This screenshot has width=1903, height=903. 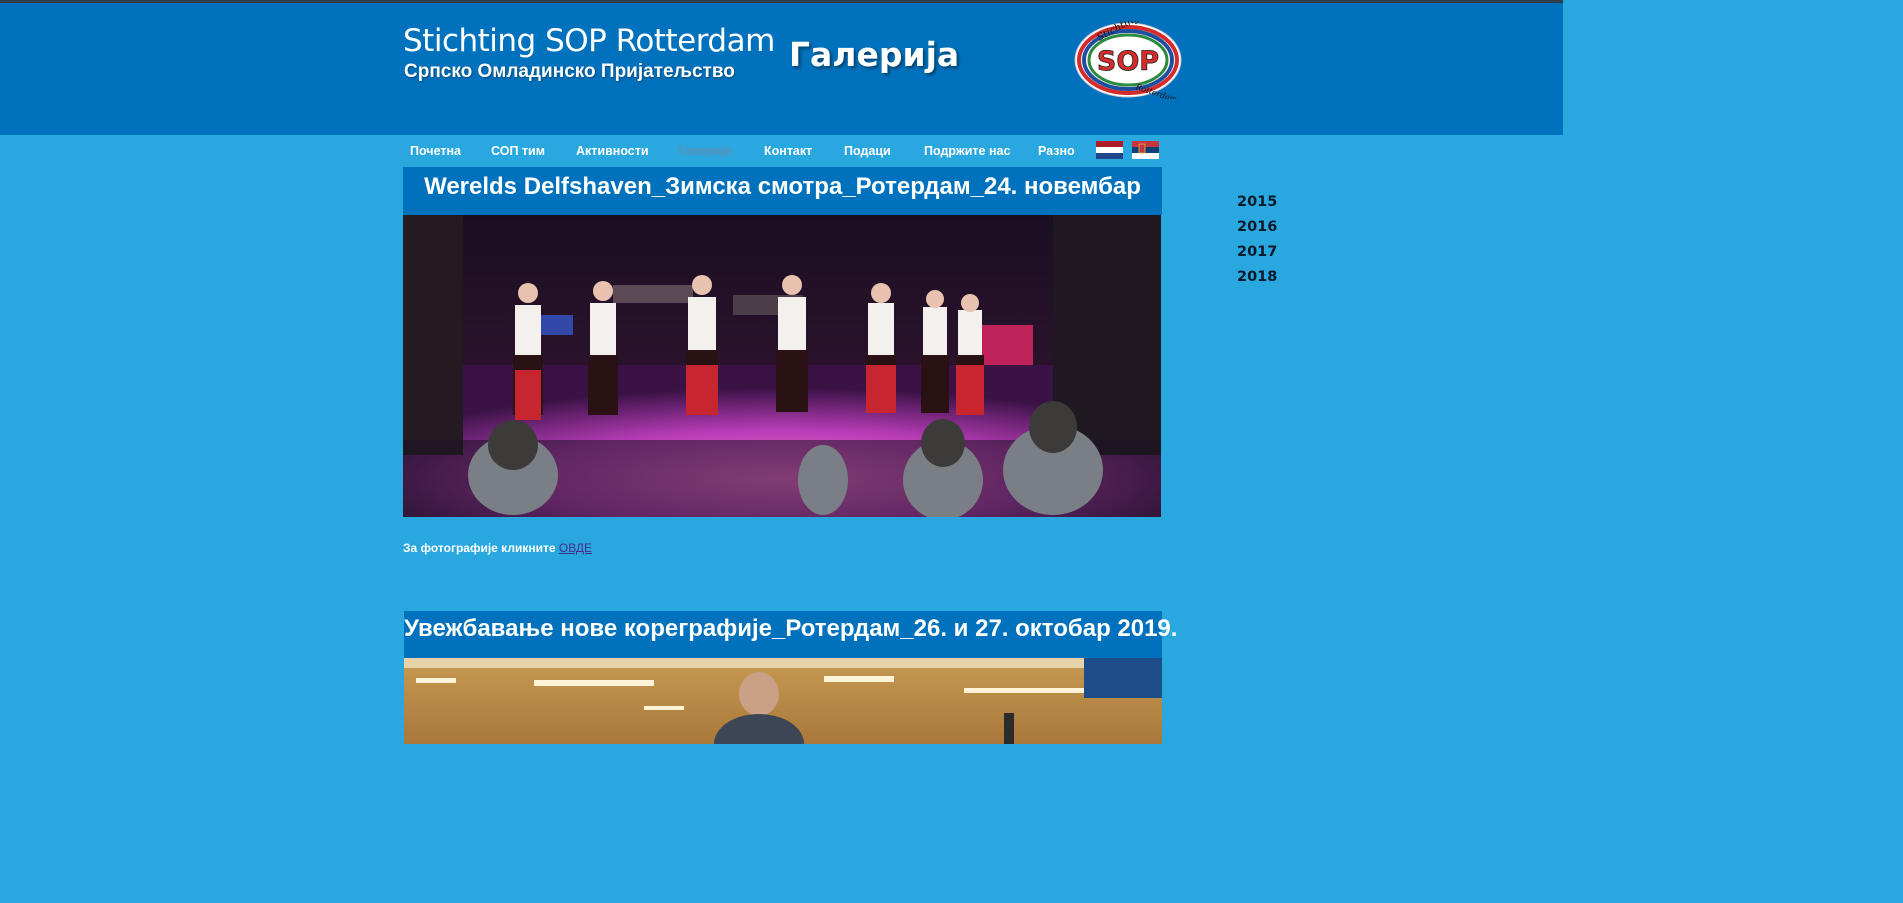 What do you see at coordinates (1257, 281) in the screenshot?
I see `year-link-2018: 2018` at bounding box center [1257, 281].